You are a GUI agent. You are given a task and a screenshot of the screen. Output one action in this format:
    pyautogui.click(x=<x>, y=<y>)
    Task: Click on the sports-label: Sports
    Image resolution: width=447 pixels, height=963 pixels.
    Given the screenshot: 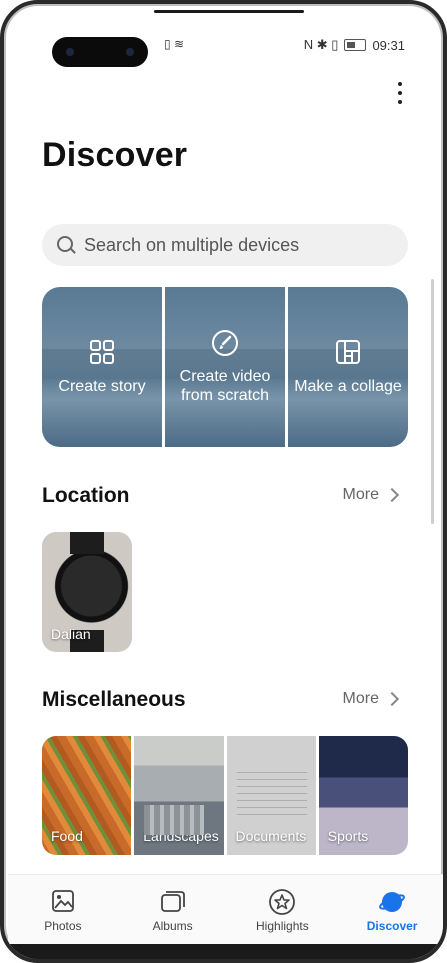 What is the action you would take?
    pyautogui.click(x=348, y=836)
    